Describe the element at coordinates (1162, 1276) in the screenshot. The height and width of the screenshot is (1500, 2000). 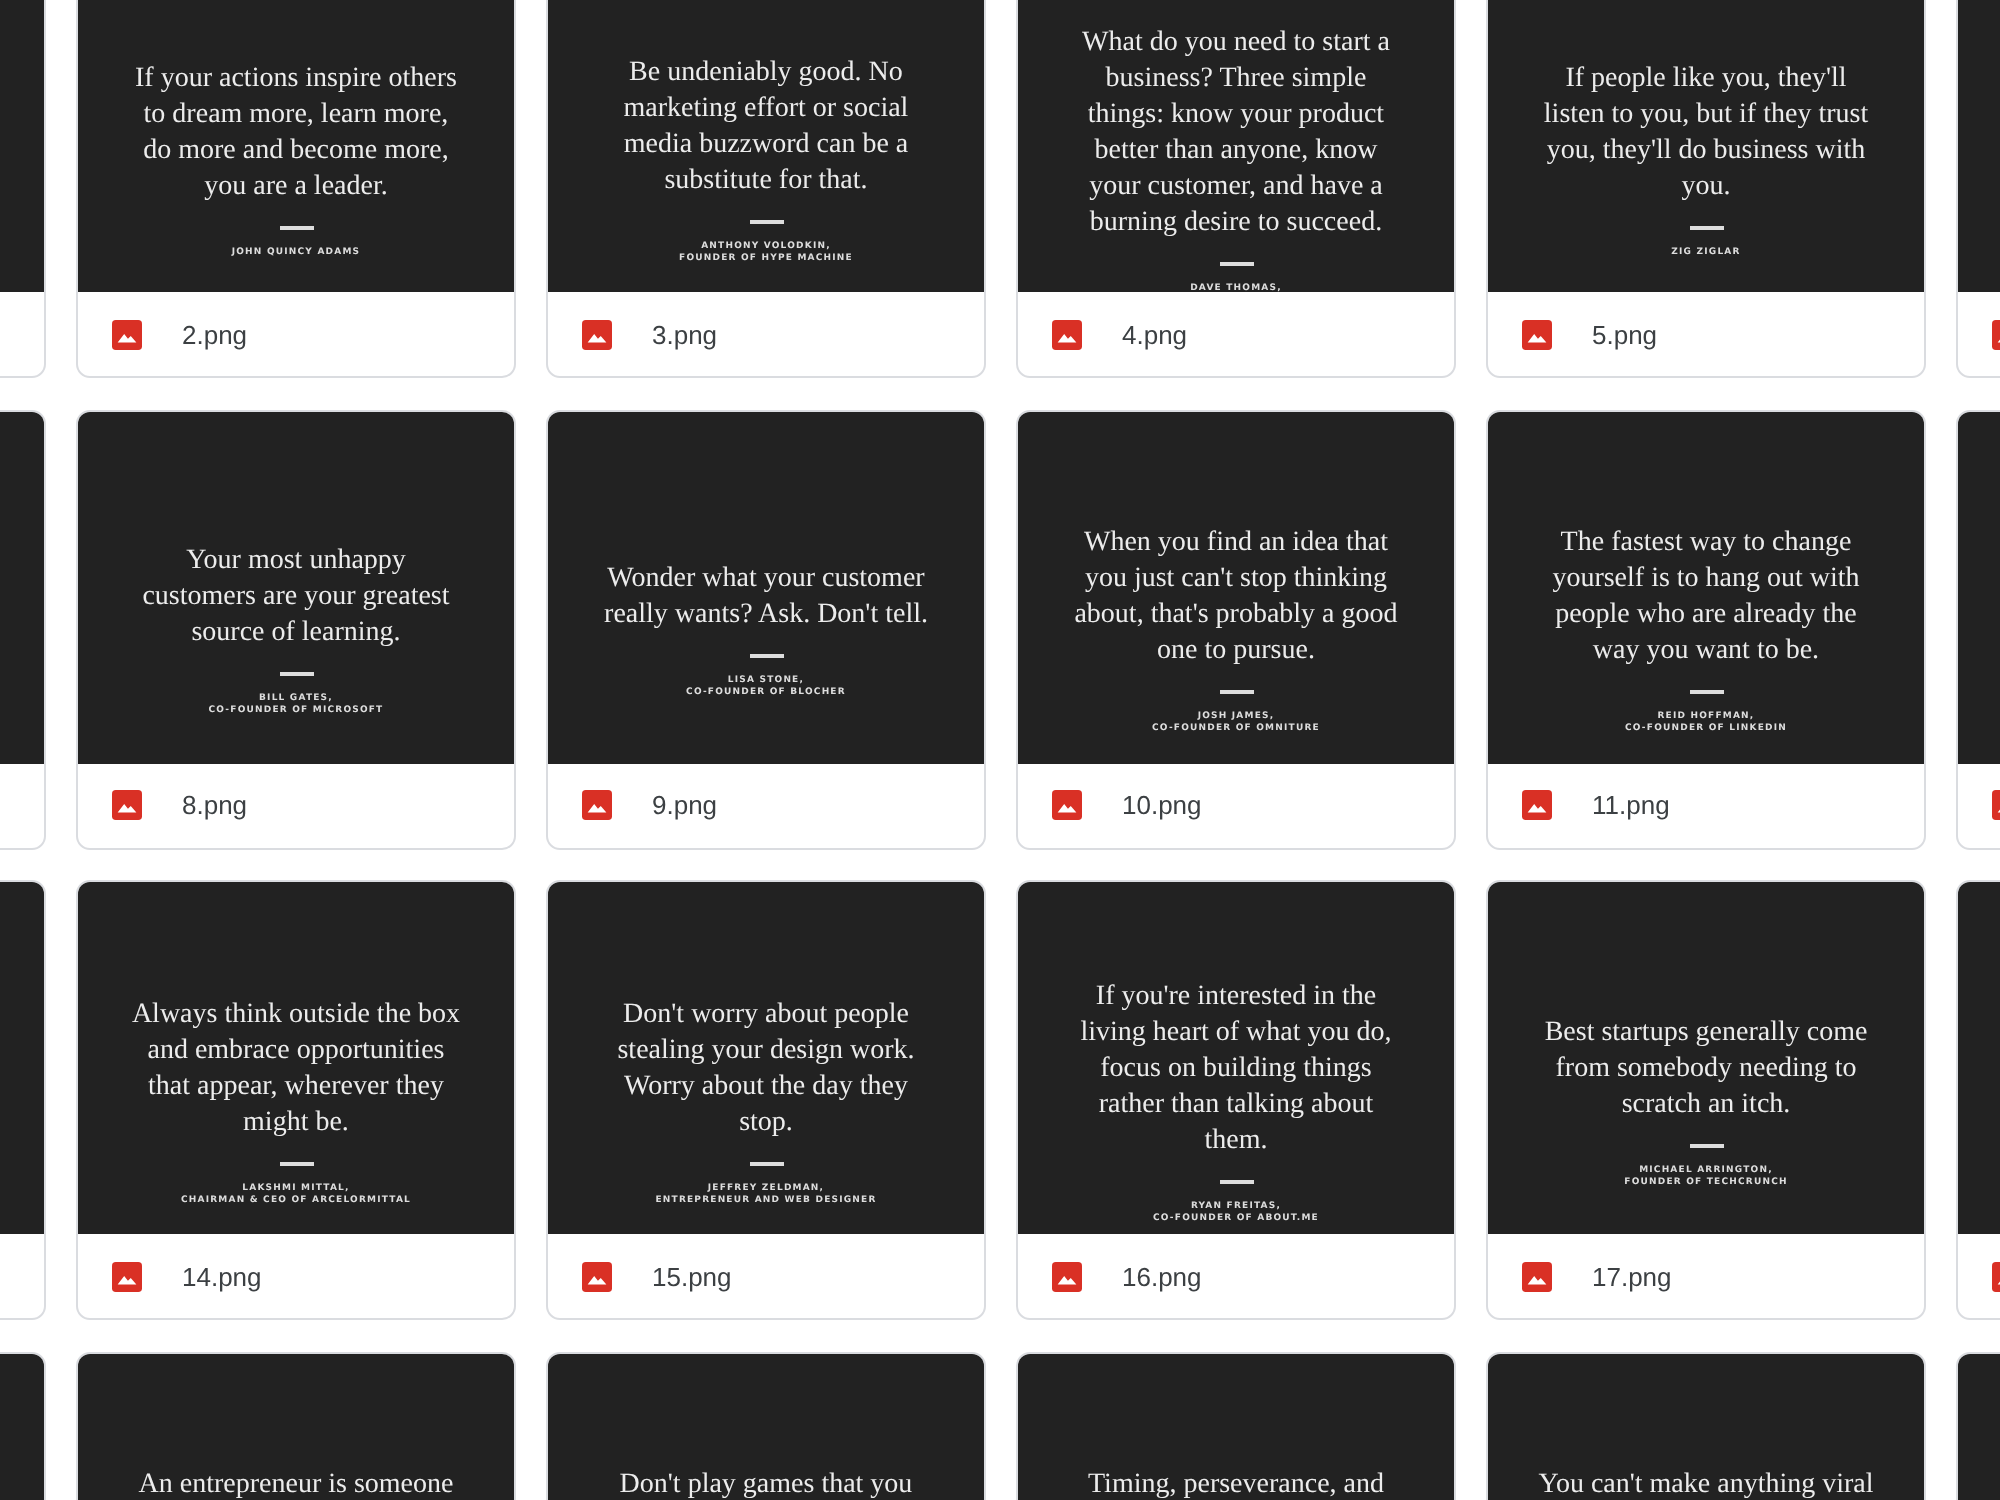
I see `file-name: 16.png` at that location.